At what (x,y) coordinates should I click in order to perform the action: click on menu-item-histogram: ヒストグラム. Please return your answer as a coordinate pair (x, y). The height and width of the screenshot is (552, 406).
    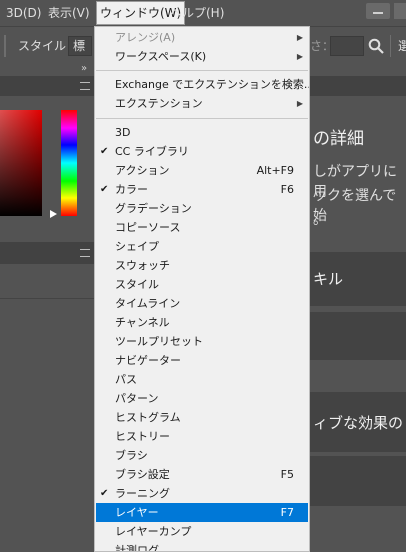
    Looking at the image, I should click on (202, 417).